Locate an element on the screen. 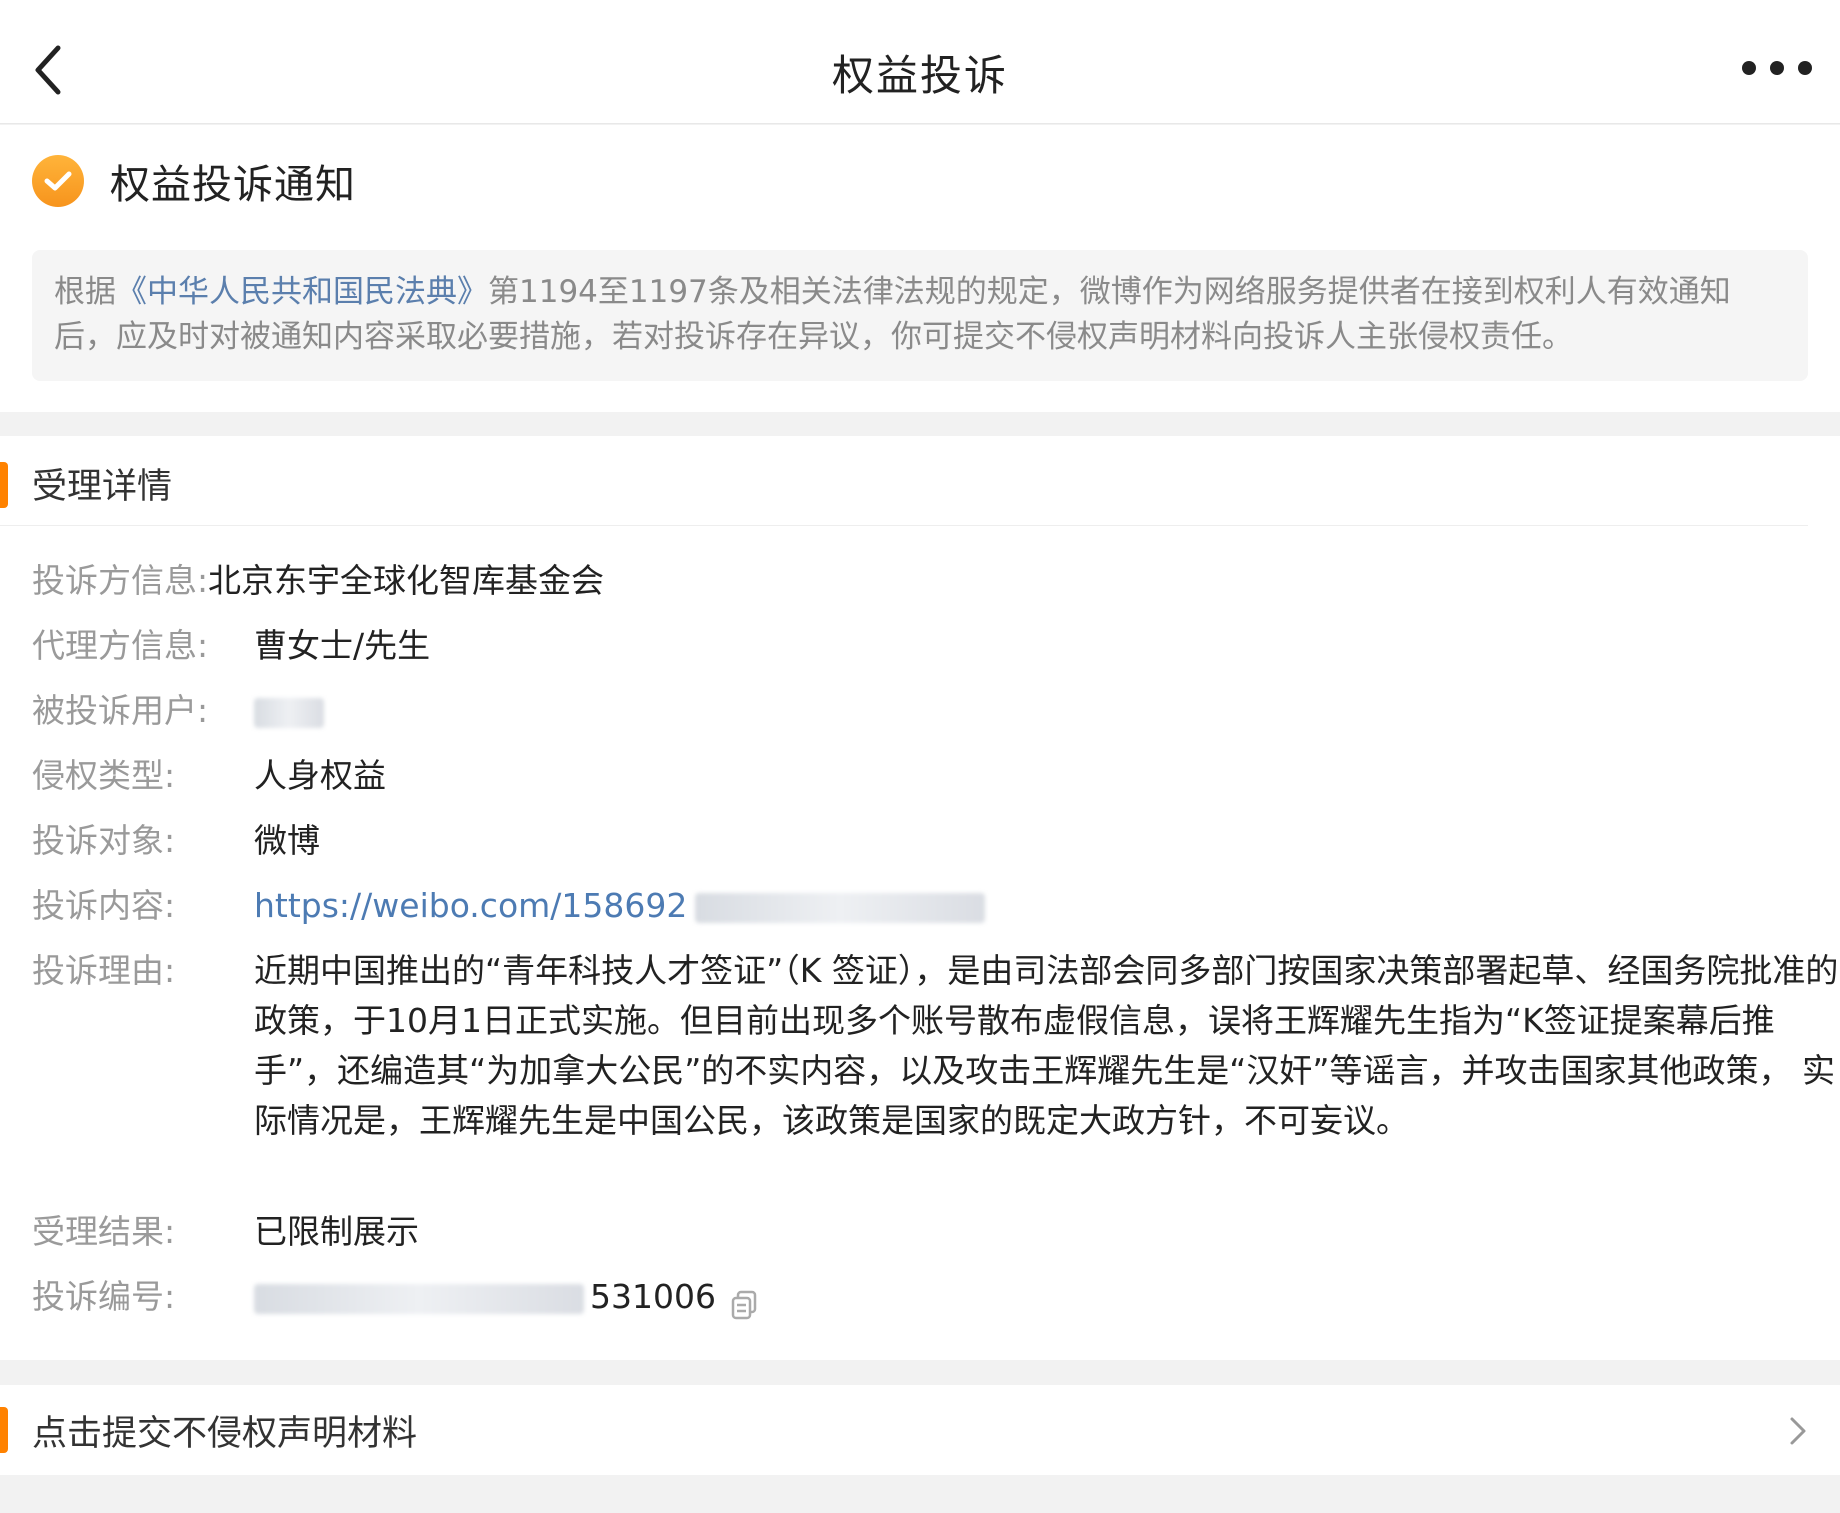 This screenshot has width=1840, height=1513. row-value: 人身权益 is located at coordinates (320, 775).